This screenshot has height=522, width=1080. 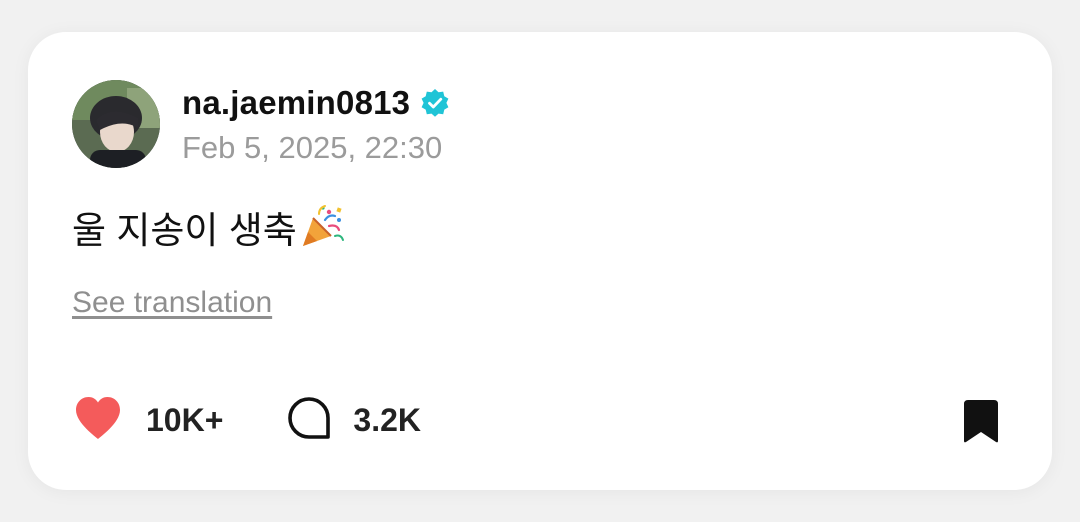 What do you see at coordinates (116, 124) in the screenshot?
I see `avatar` at bounding box center [116, 124].